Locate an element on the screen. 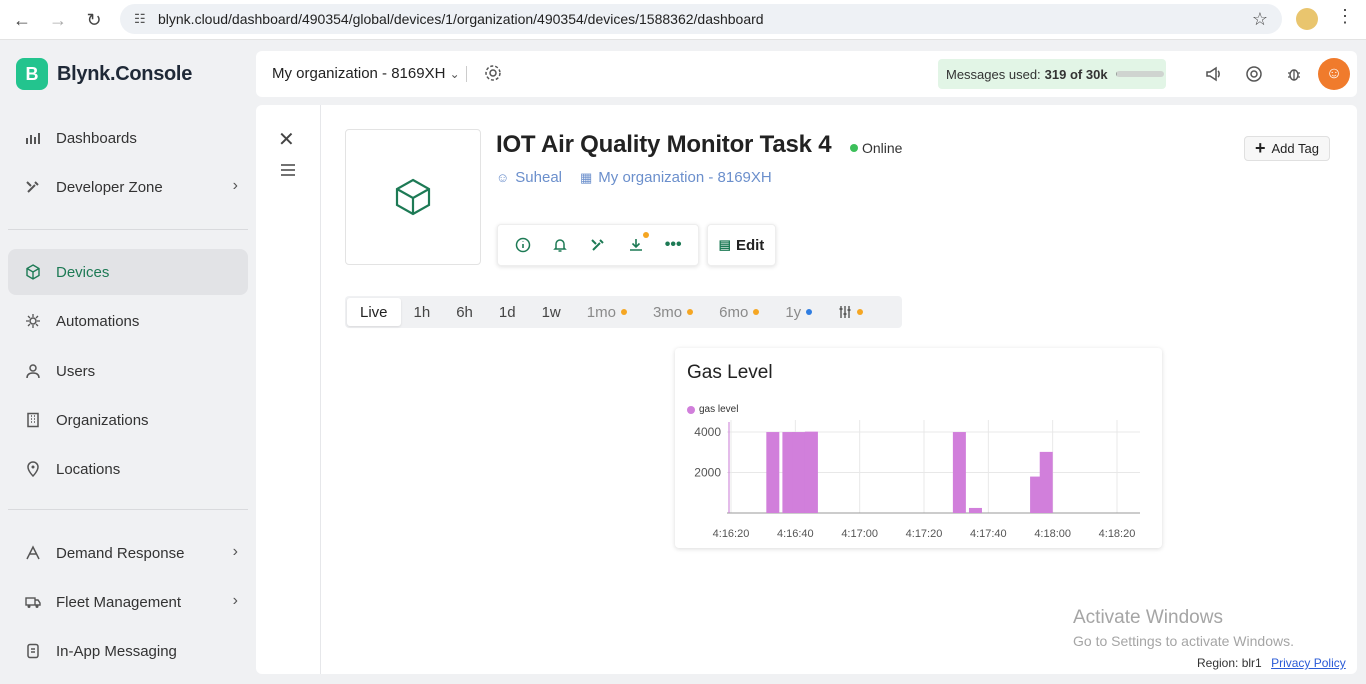 This screenshot has height=684, width=1366. time-range-selector: Live 1h 6h 1d 1w 1mo 3mo 6mo 1y is located at coordinates (623, 312).